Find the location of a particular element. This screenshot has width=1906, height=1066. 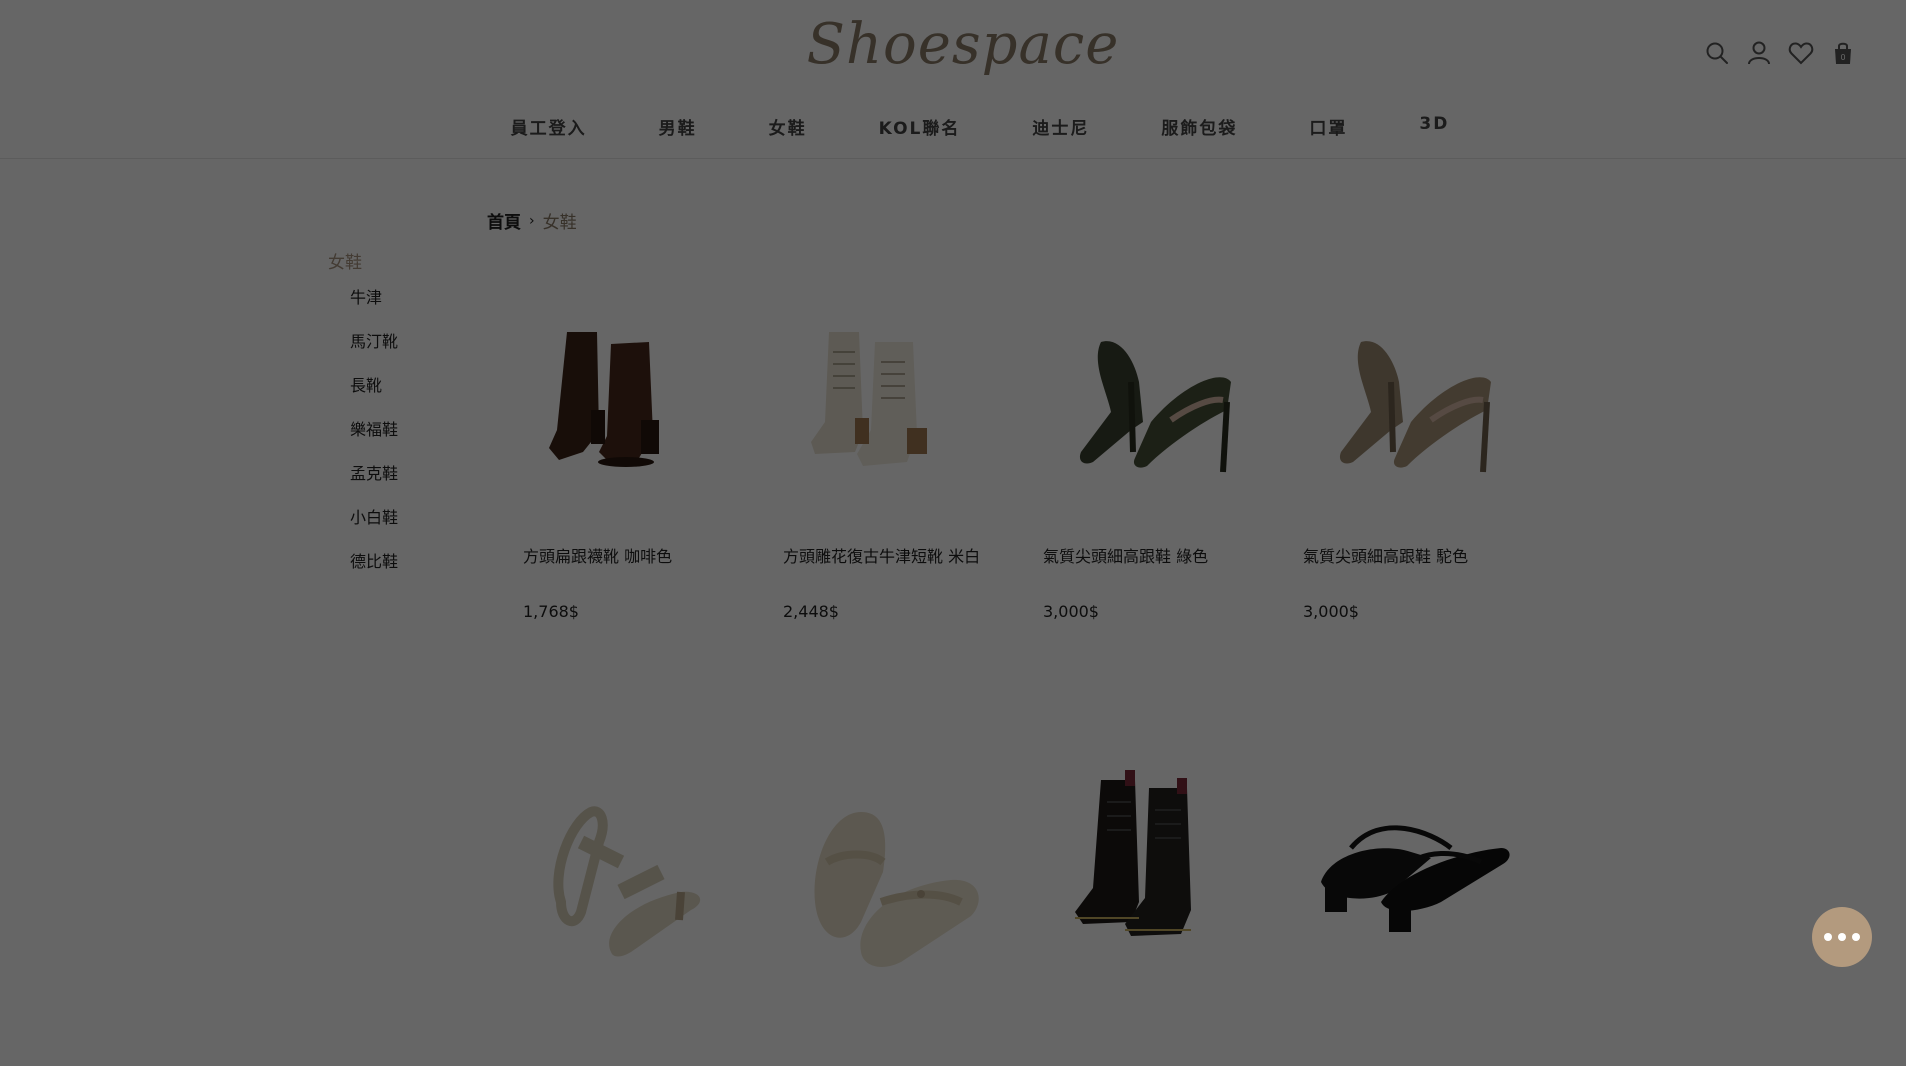

sidebar-item-white-sneakers: 小白鞋 is located at coordinates (374, 529).